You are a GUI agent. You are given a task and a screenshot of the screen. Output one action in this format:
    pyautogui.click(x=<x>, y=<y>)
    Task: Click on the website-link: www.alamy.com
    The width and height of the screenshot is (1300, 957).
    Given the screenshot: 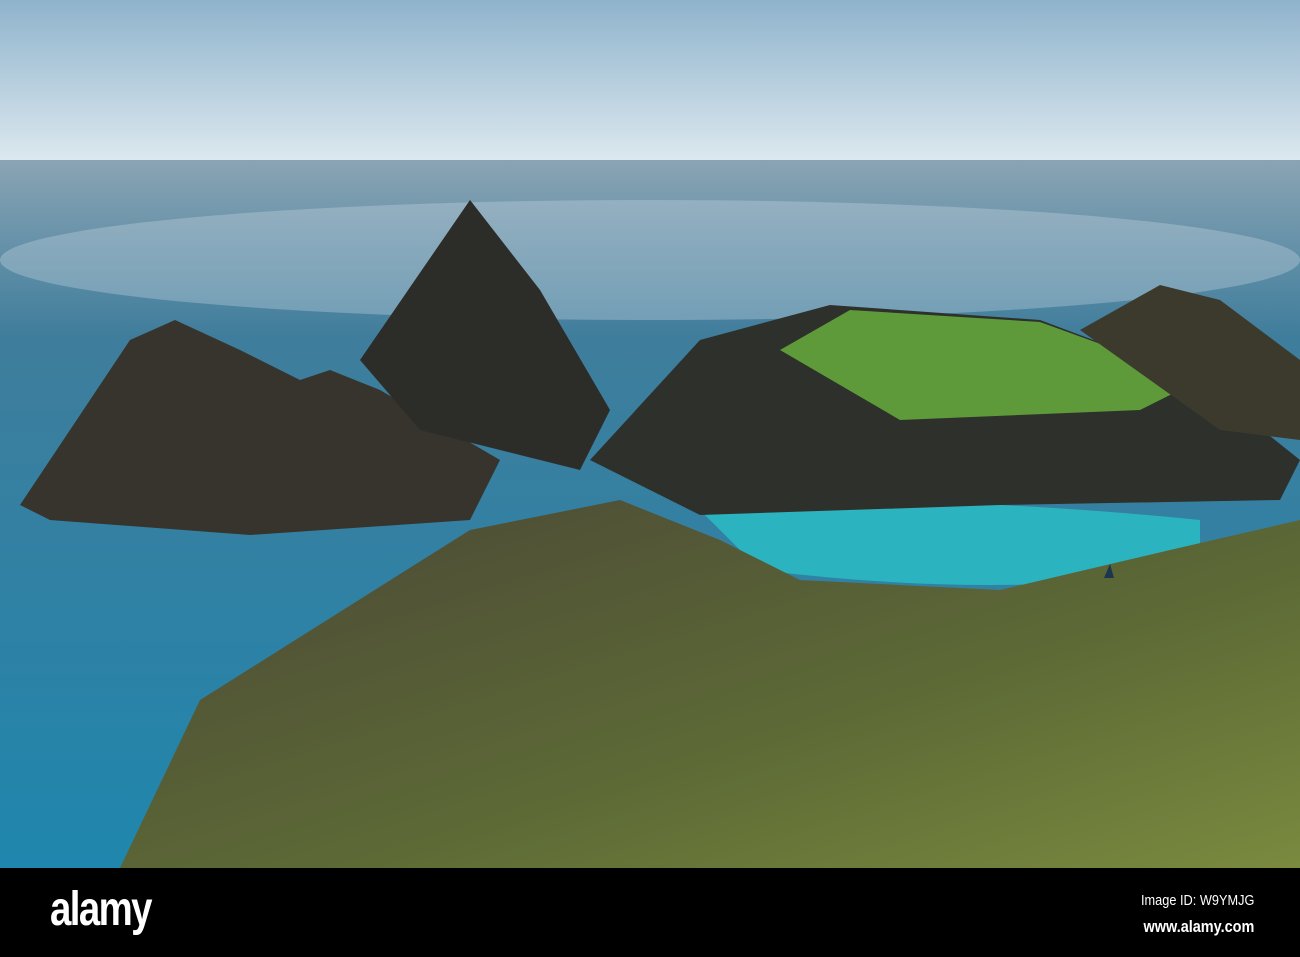 What is the action you would take?
    pyautogui.click(x=1197, y=927)
    